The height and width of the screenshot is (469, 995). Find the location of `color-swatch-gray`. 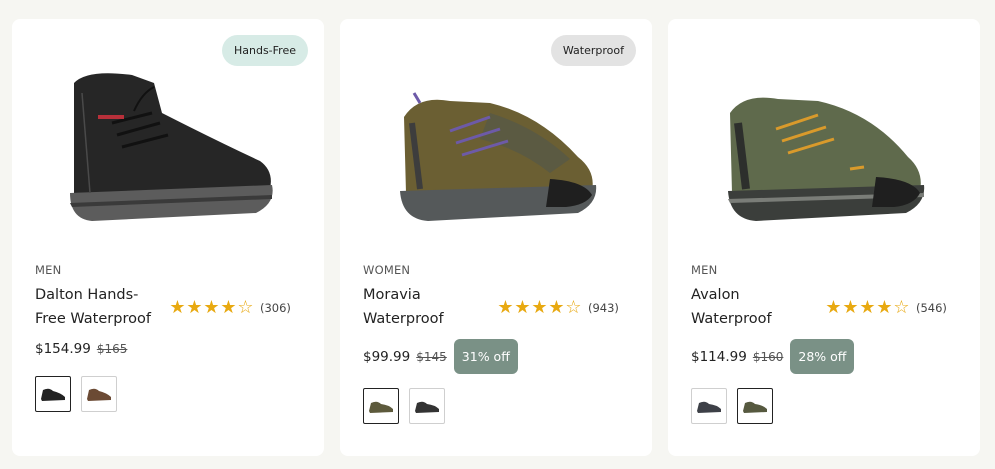

color-swatch-gray is located at coordinates (709, 406).